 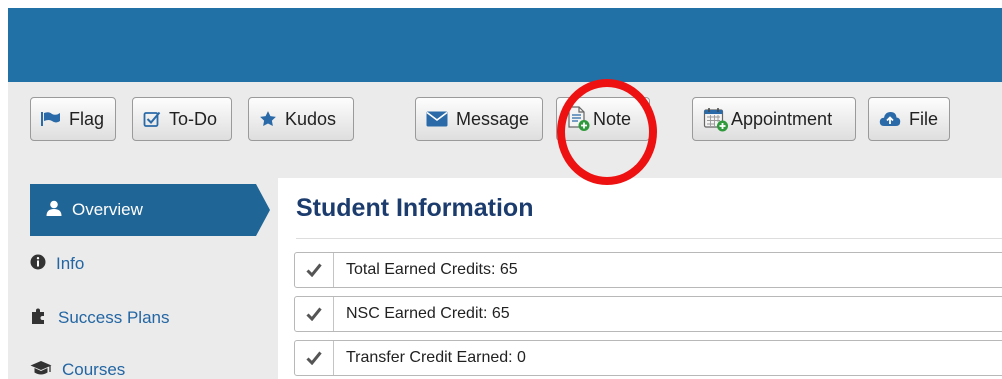 What do you see at coordinates (311, 118) in the screenshot?
I see `kudos-label: Kudos` at bounding box center [311, 118].